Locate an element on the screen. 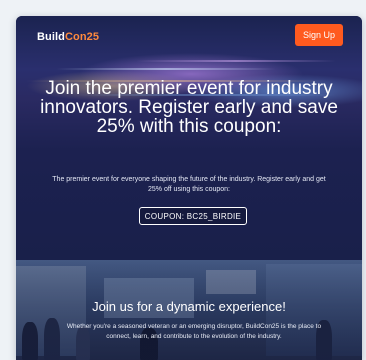  buildcon-logo: BuildCon25 is located at coordinates (68, 37).